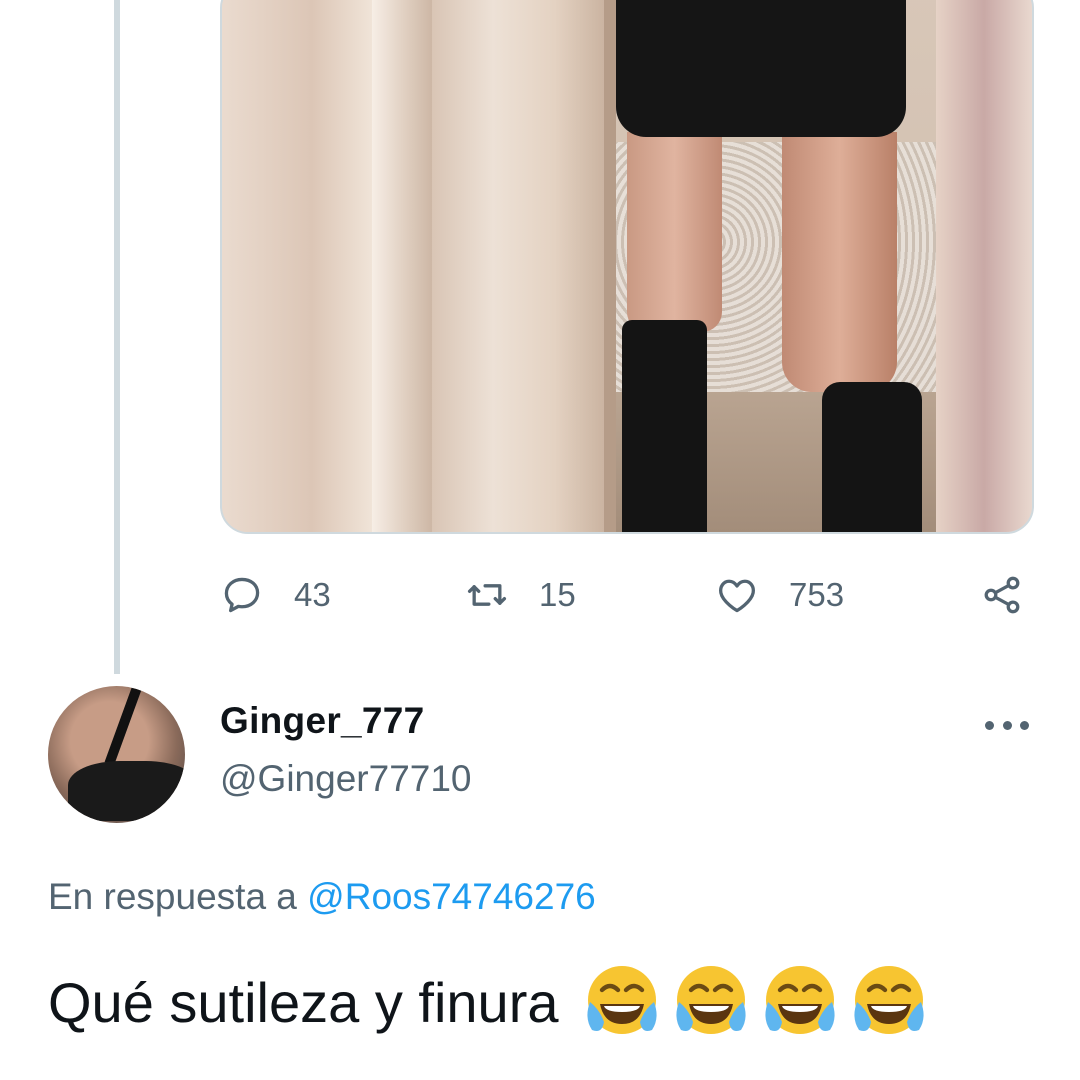 The height and width of the screenshot is (1080, 1080). I want to click on tweet-action-bar: 43 15 753, so click(625, 595).